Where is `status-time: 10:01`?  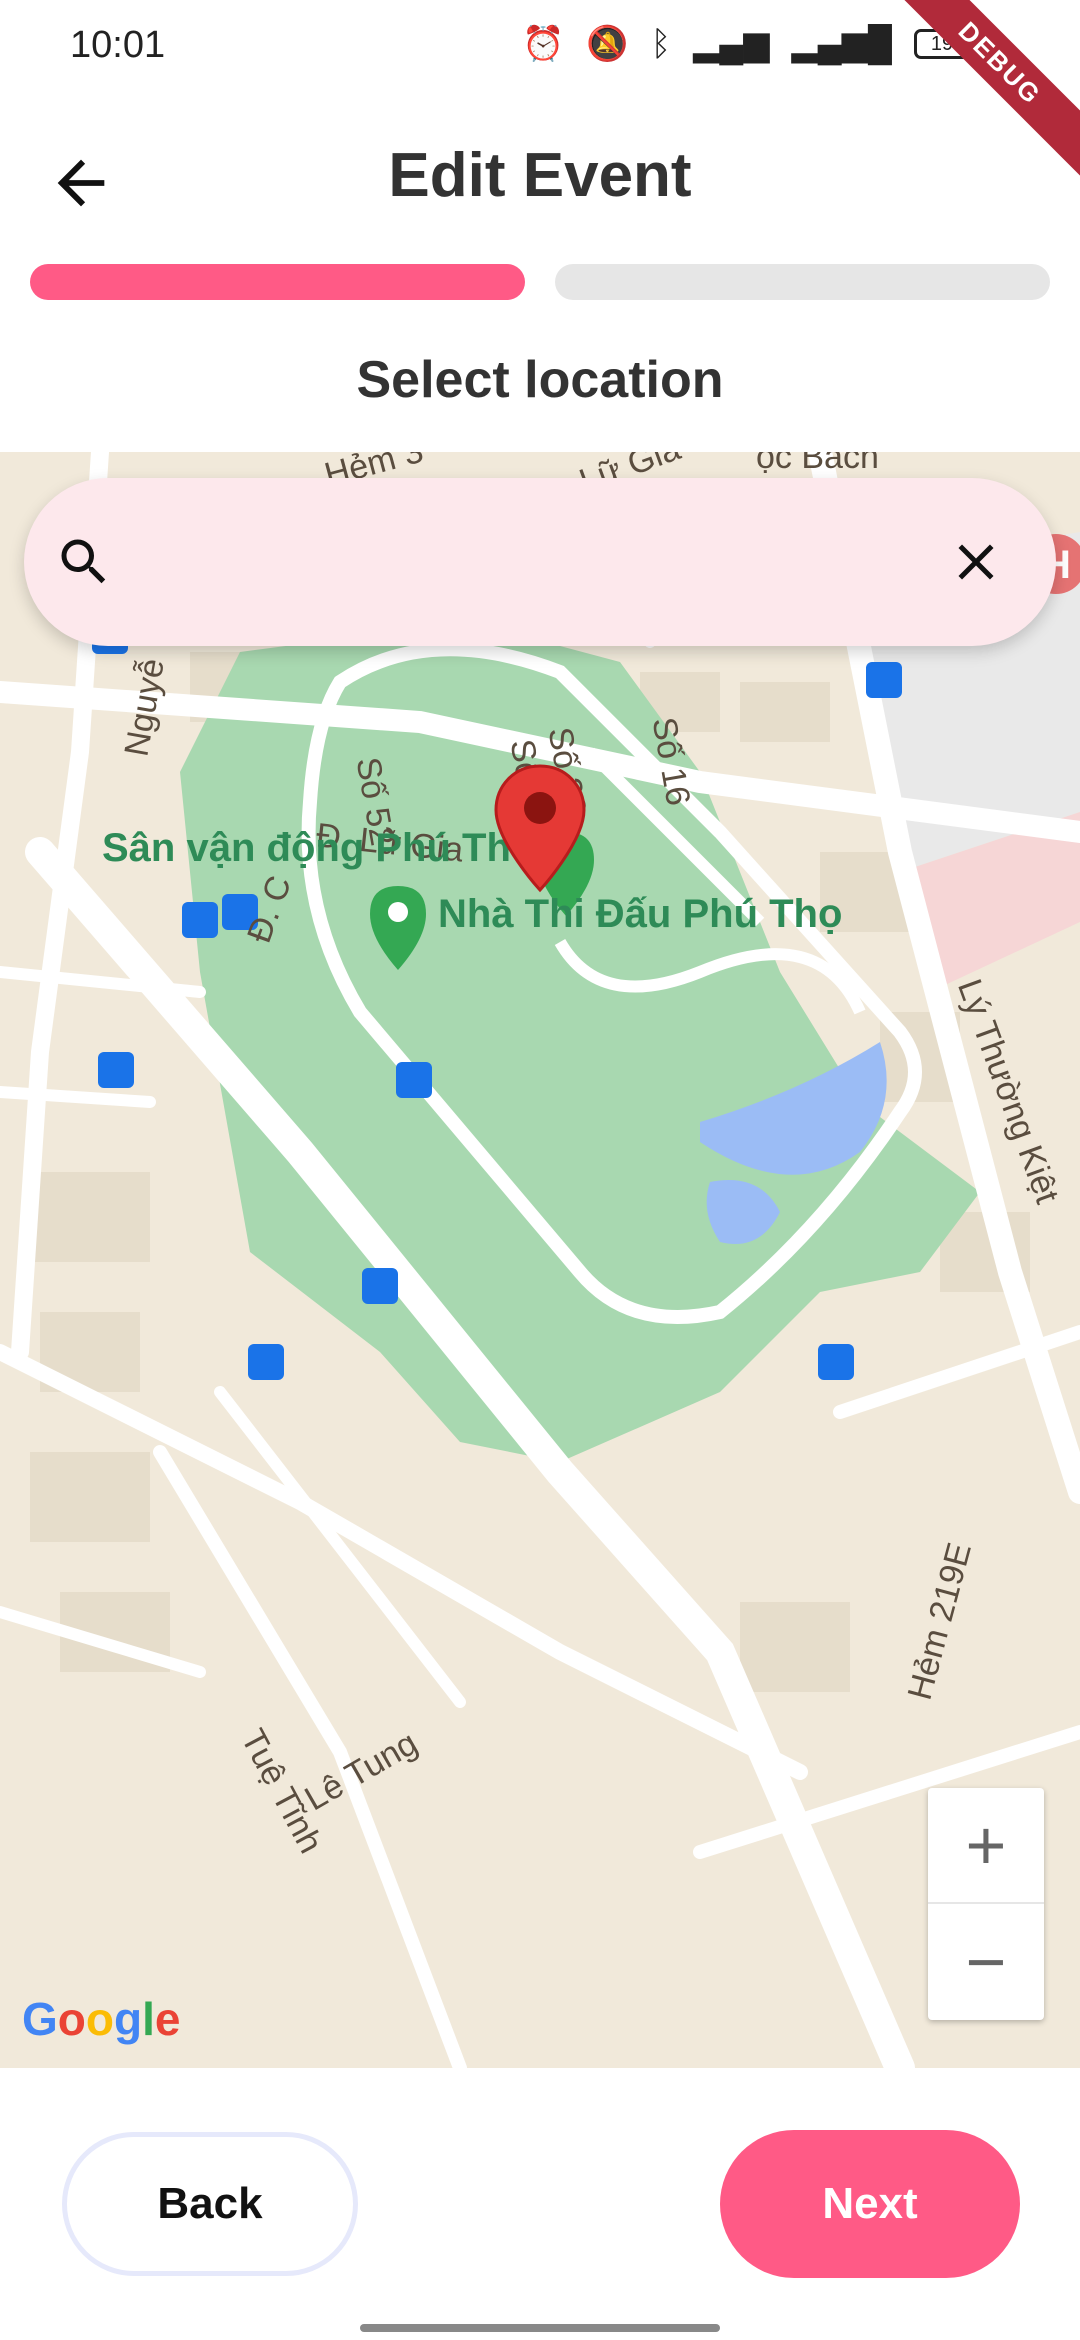
status-time: 10:01 is located at coordinates (118, 45).